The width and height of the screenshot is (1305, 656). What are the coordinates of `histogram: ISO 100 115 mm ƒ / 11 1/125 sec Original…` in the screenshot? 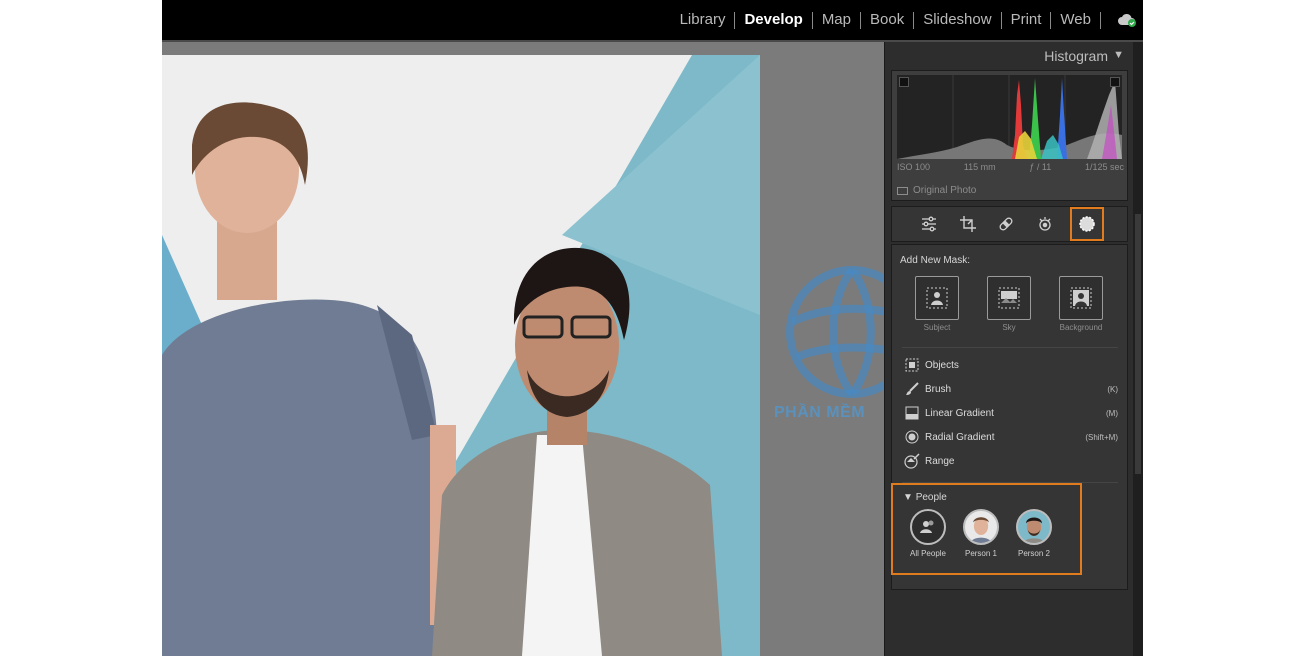 It's located at (1009, 135).